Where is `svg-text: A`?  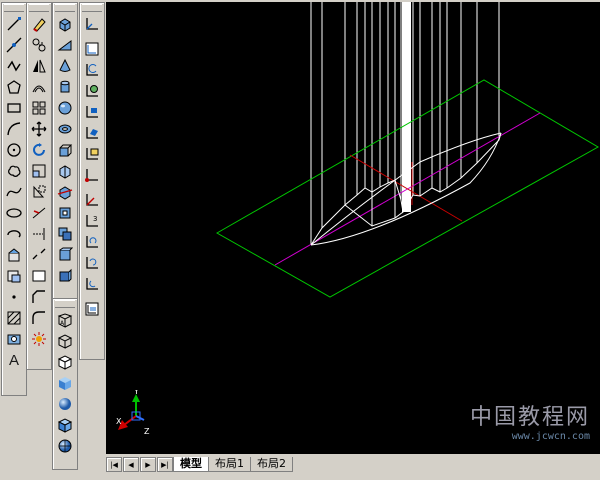 svg-text: A is located at coordinates (62, 323).